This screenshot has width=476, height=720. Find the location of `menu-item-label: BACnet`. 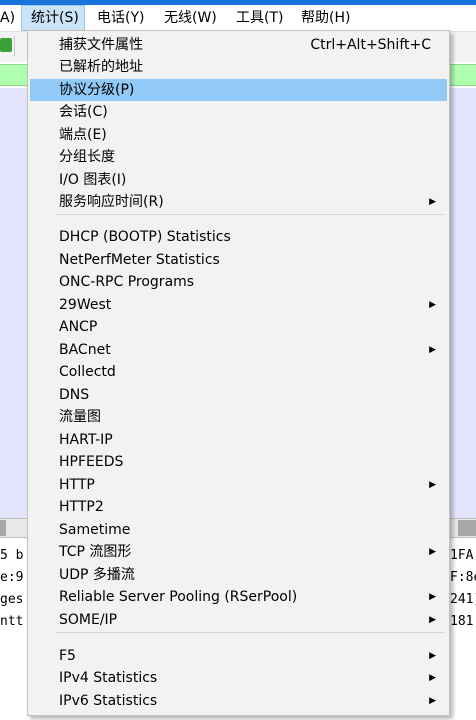

menu-item-label: BACnet is located at coordinates (85, 350).